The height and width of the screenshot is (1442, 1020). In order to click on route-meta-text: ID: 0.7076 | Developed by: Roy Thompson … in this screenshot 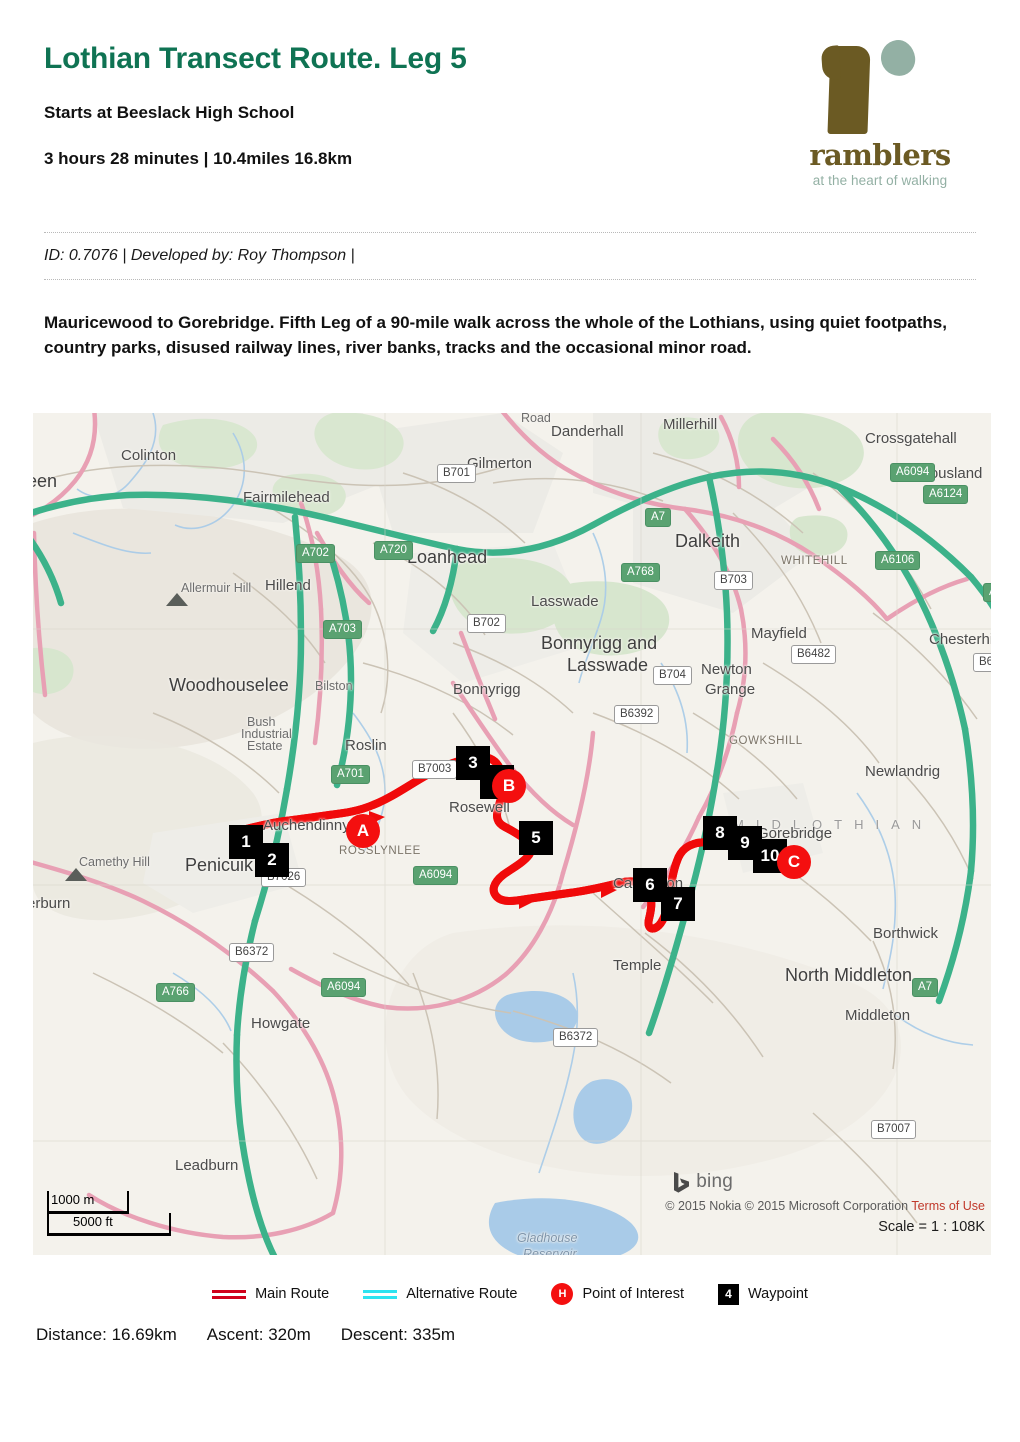, I will do `click(199, 255)`.